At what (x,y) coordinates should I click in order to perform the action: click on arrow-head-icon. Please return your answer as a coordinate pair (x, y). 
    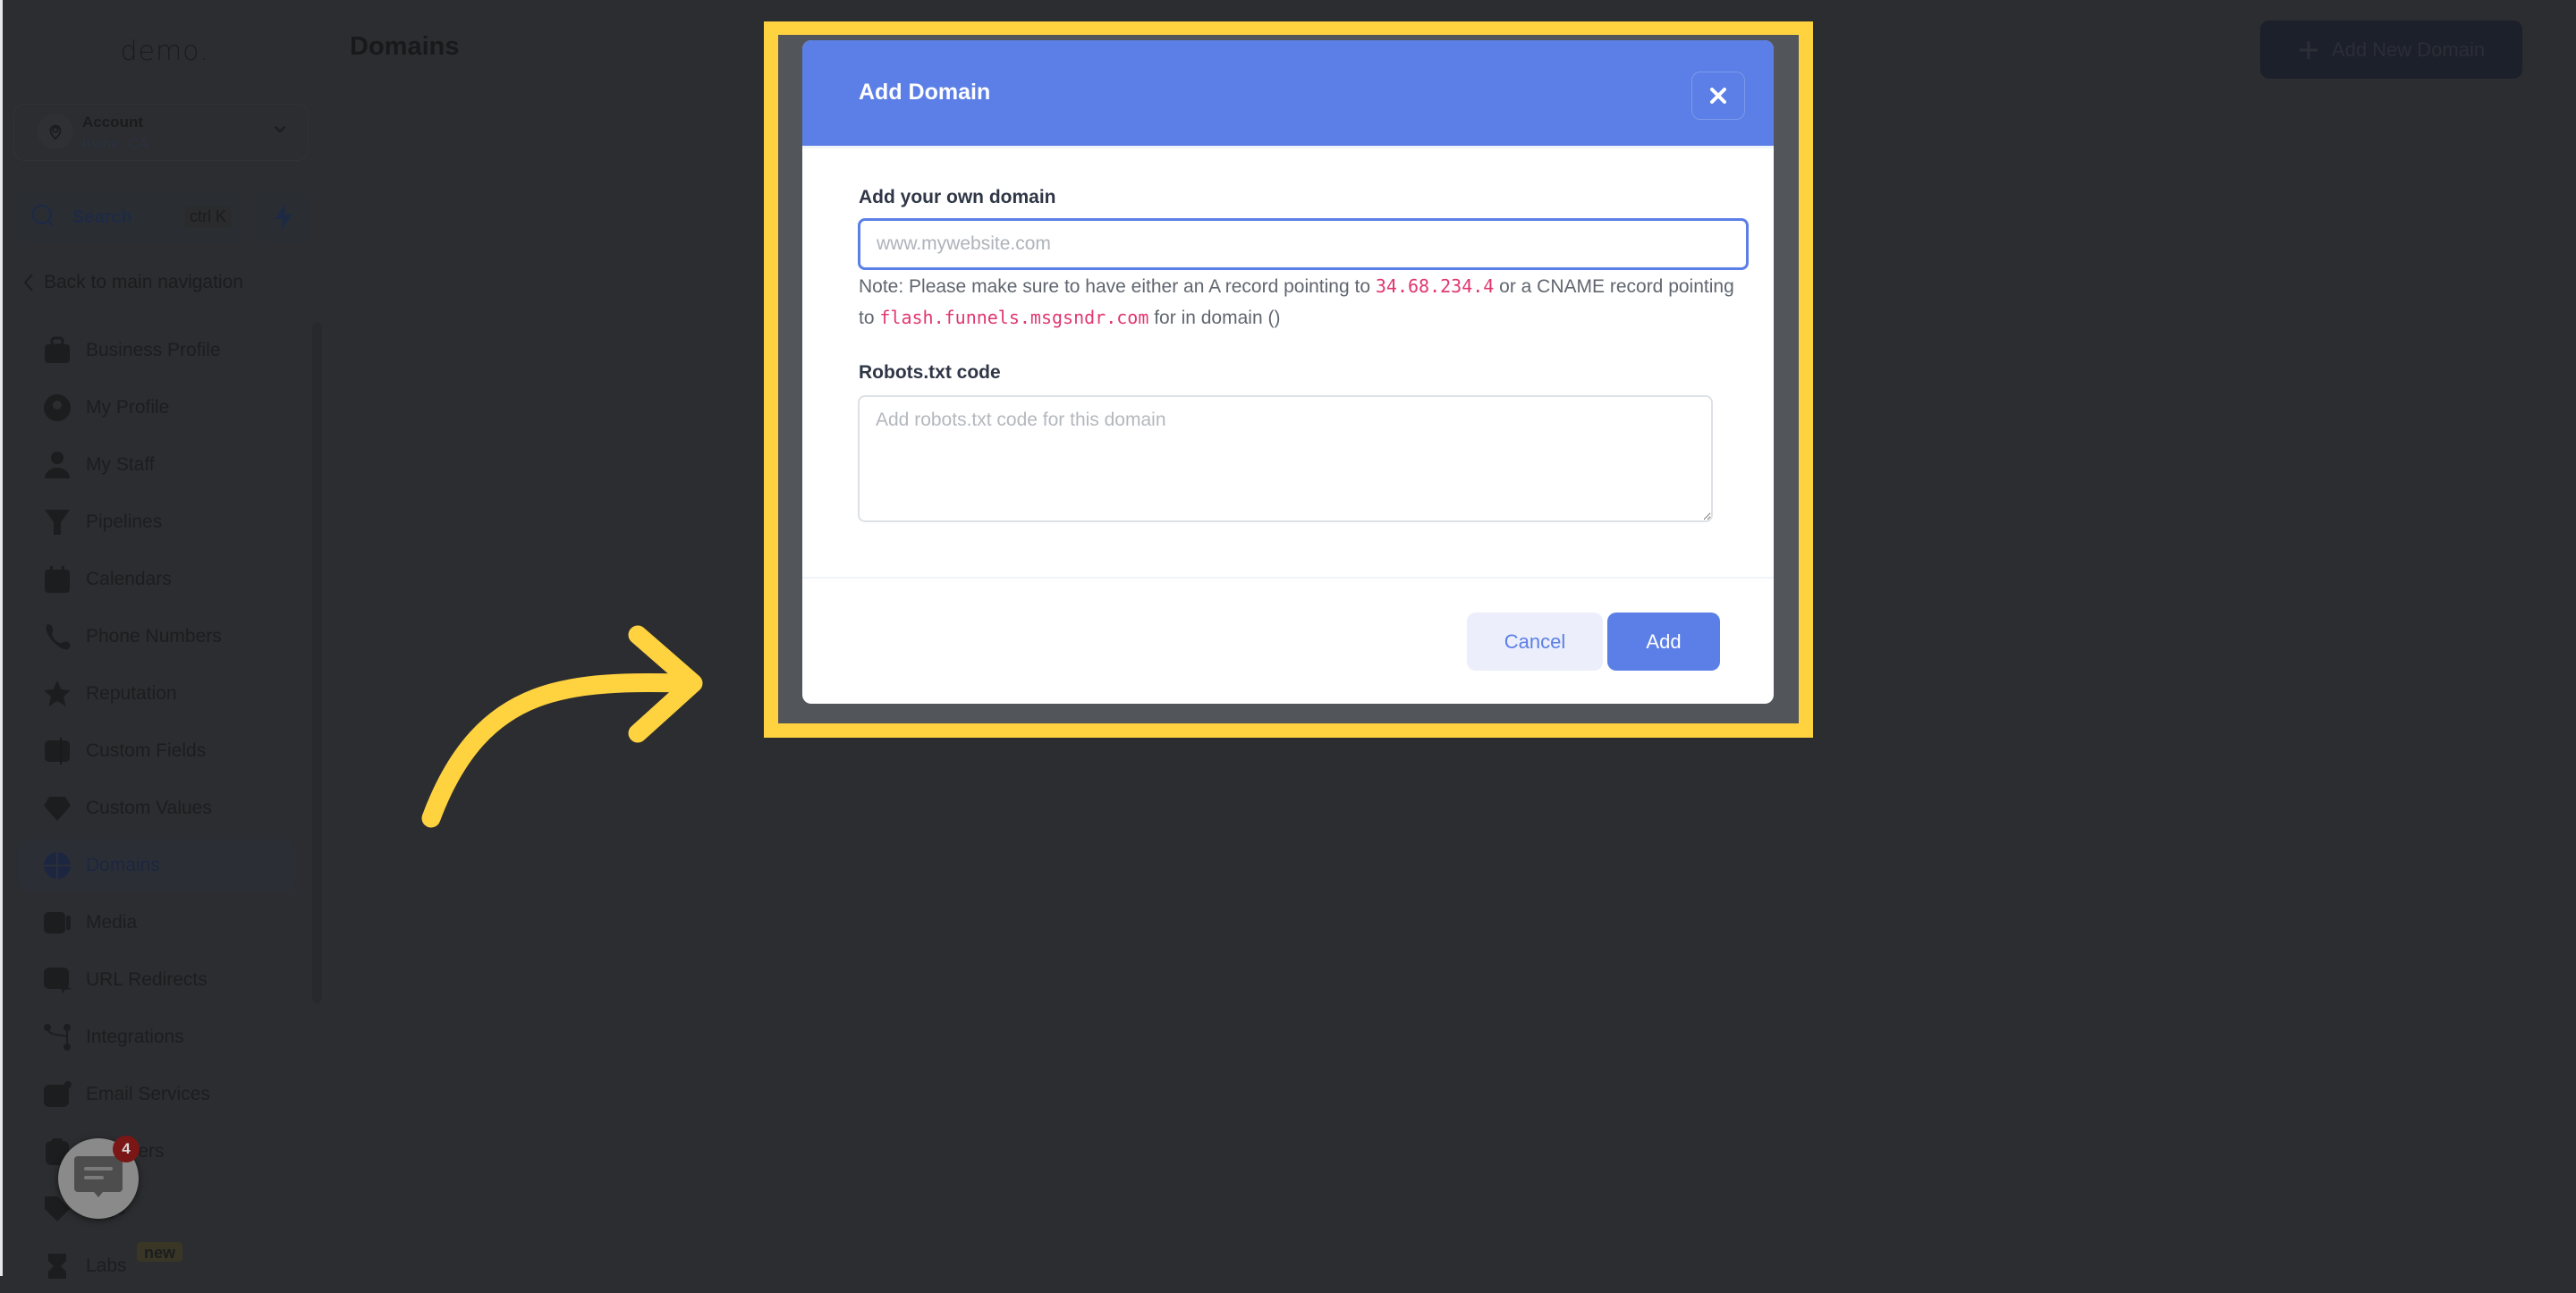
    Looking at the image, I should click on (665, 684).